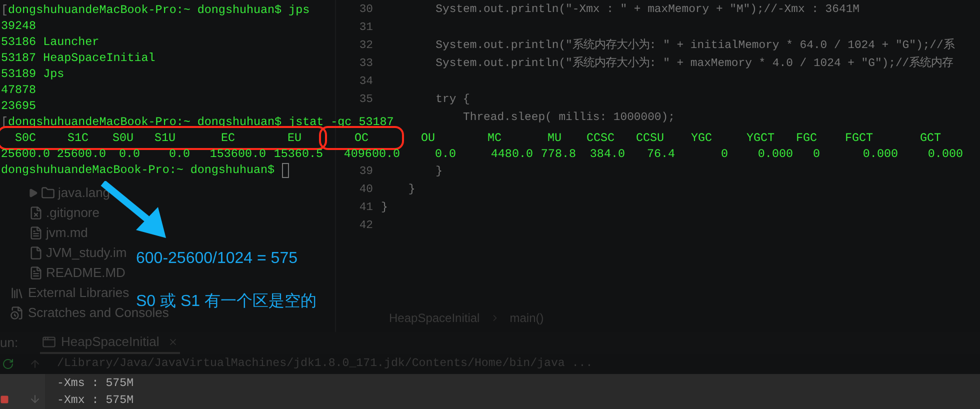 Image resolution: width=980 pixels, height=409 pixels. Describe the element at coordinates (366, 10) in the screenshot. I see `line-number: 30` at that location.